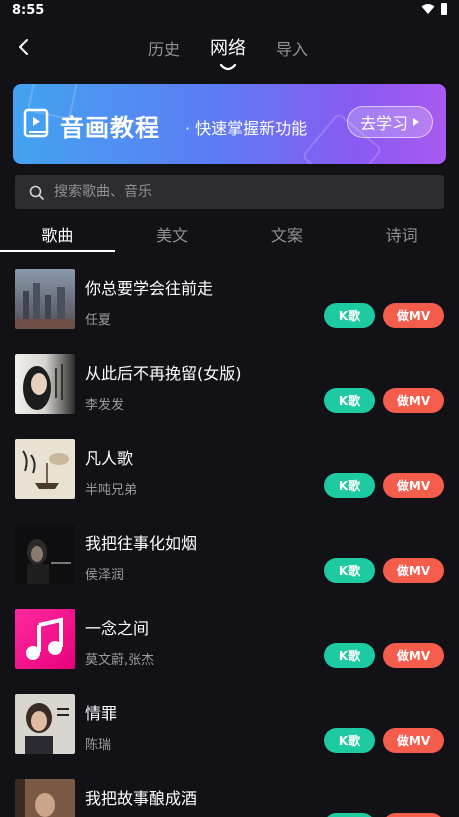  I want to click on top-nav: 历史 网络 导入, so click(229, 50).